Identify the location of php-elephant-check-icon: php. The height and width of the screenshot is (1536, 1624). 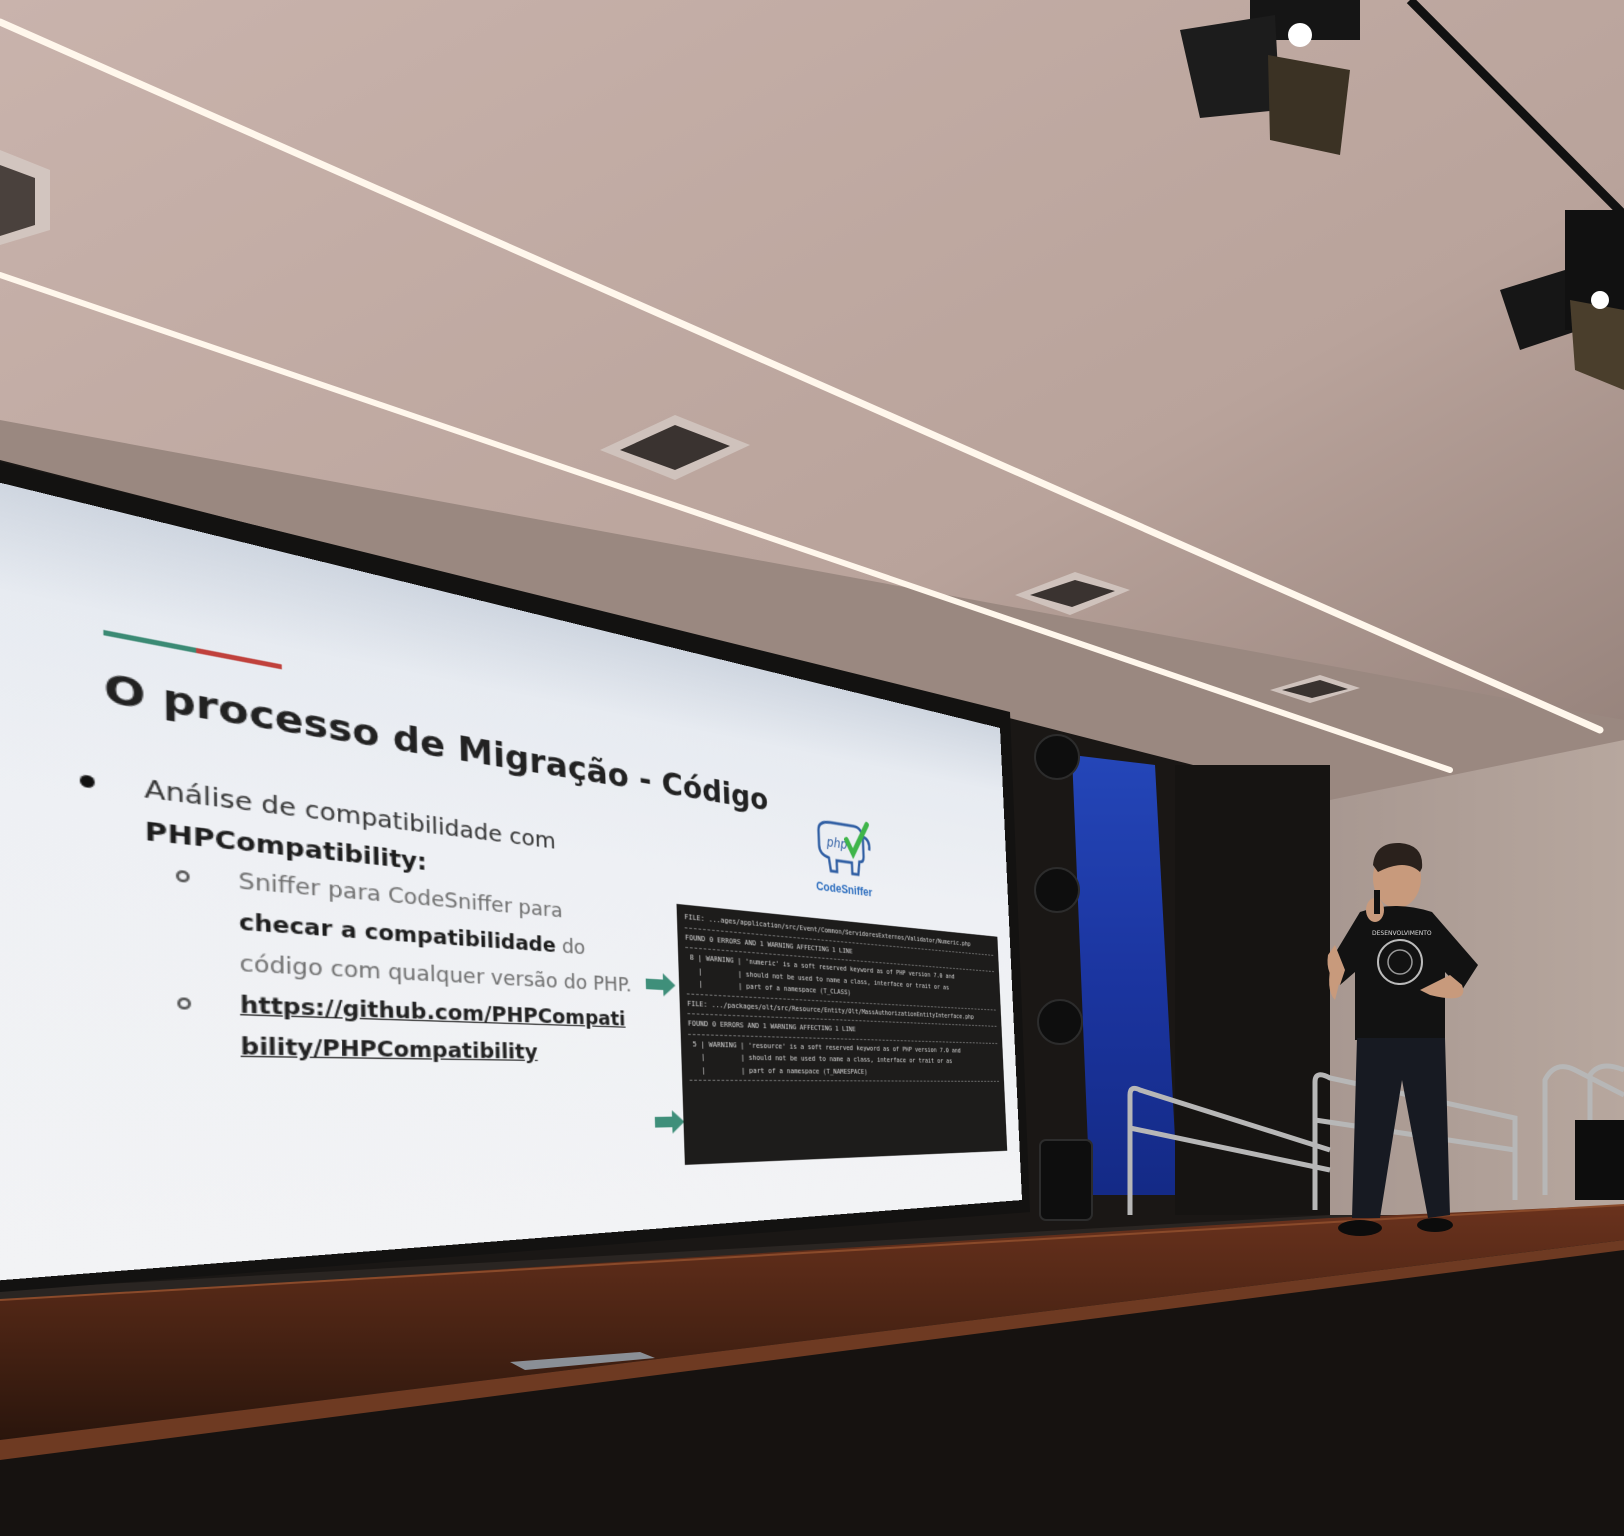
(842, 848).